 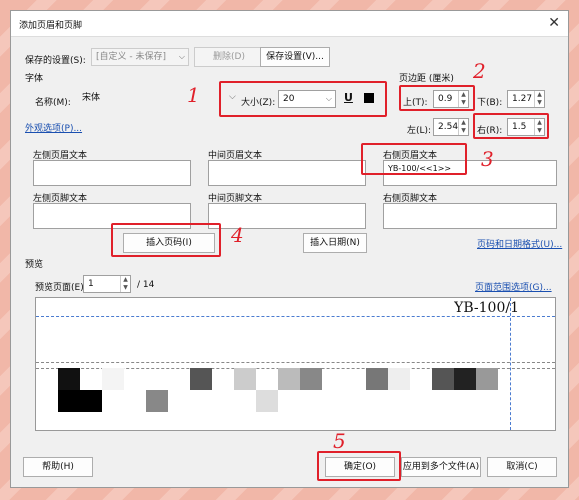 What do you see at coordinates (470, 216) in the screenshot?
I see `right-footer-field` at bounding box center [470, 216].